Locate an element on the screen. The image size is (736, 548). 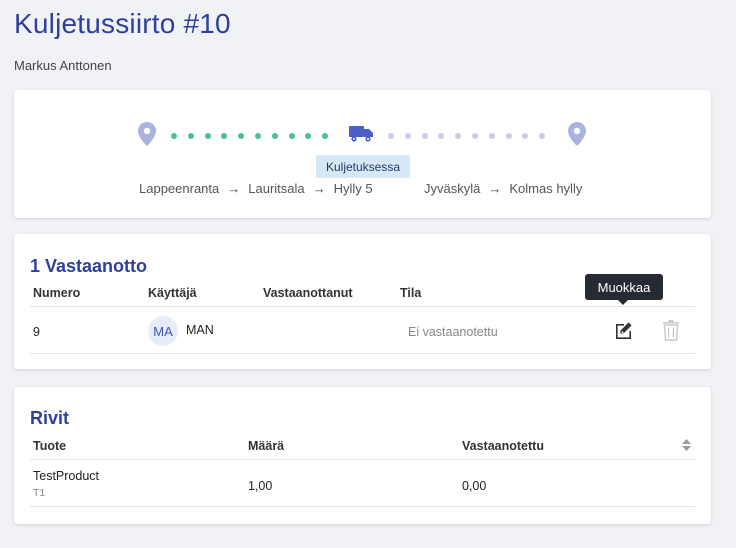
route-progress is located at coordinates (362, 125).